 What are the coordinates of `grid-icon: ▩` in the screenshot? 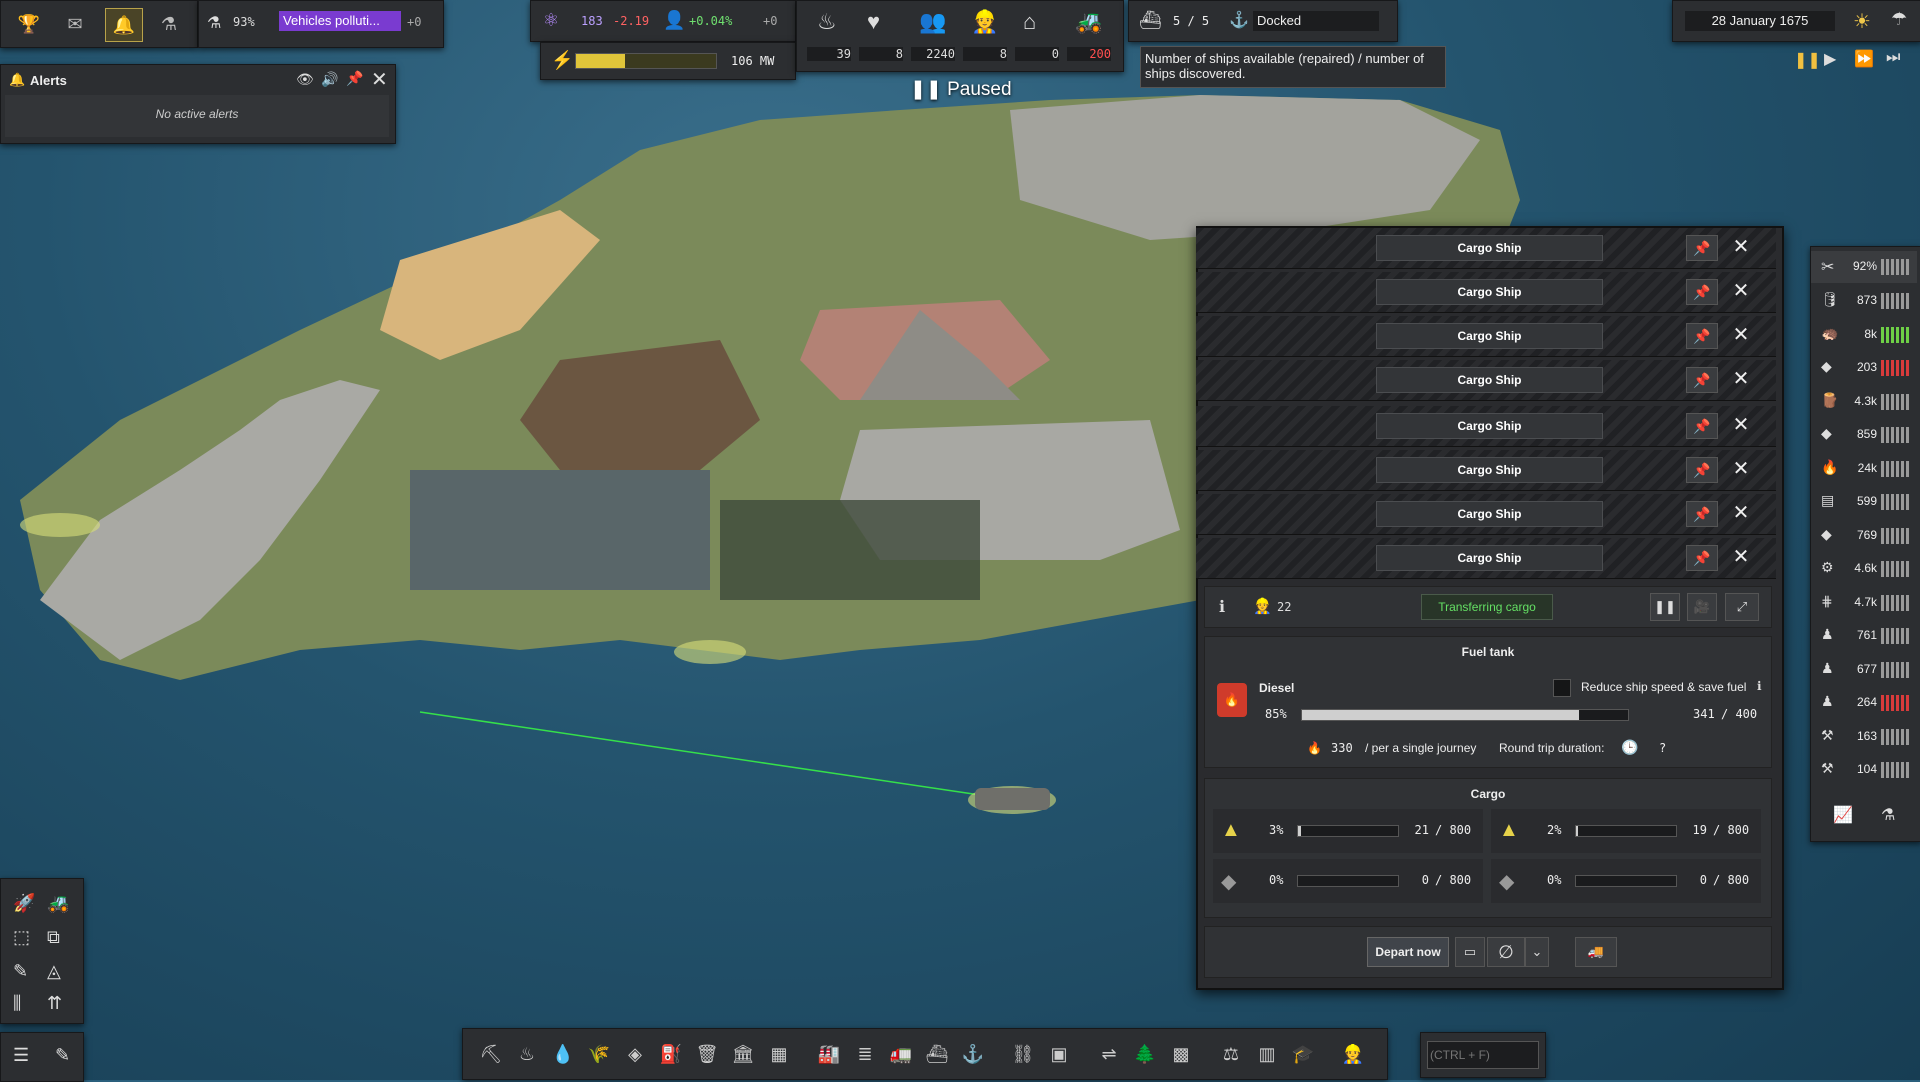 It's located at (1181, 1054).